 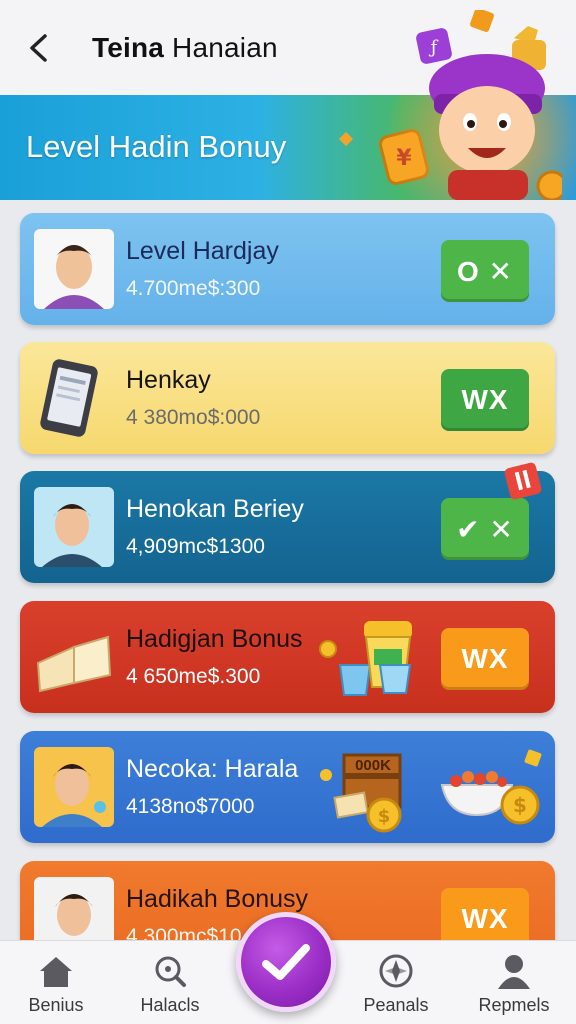 I want to click on confirm-fab-button, so click(x=286, y=962).